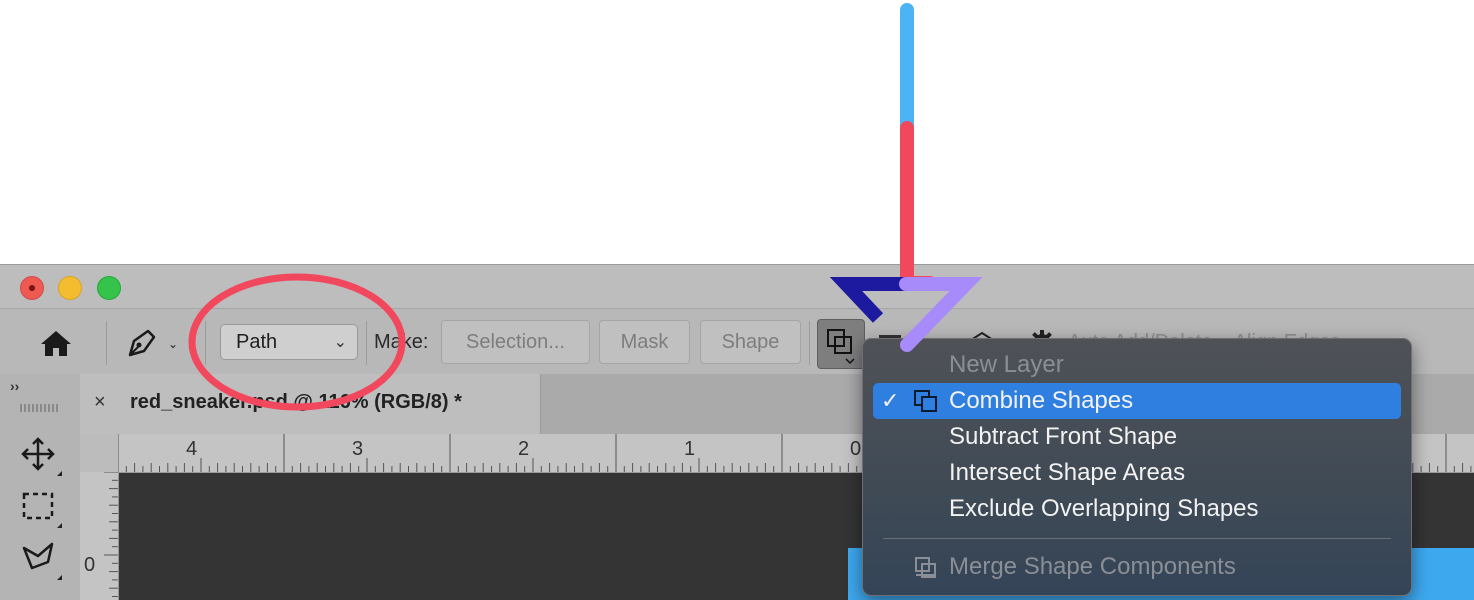 The width and height of the screenshot is (1474, 600). I want to click on menu-item-label: Exclude Overlapping Shapes, so click(1104, 508).